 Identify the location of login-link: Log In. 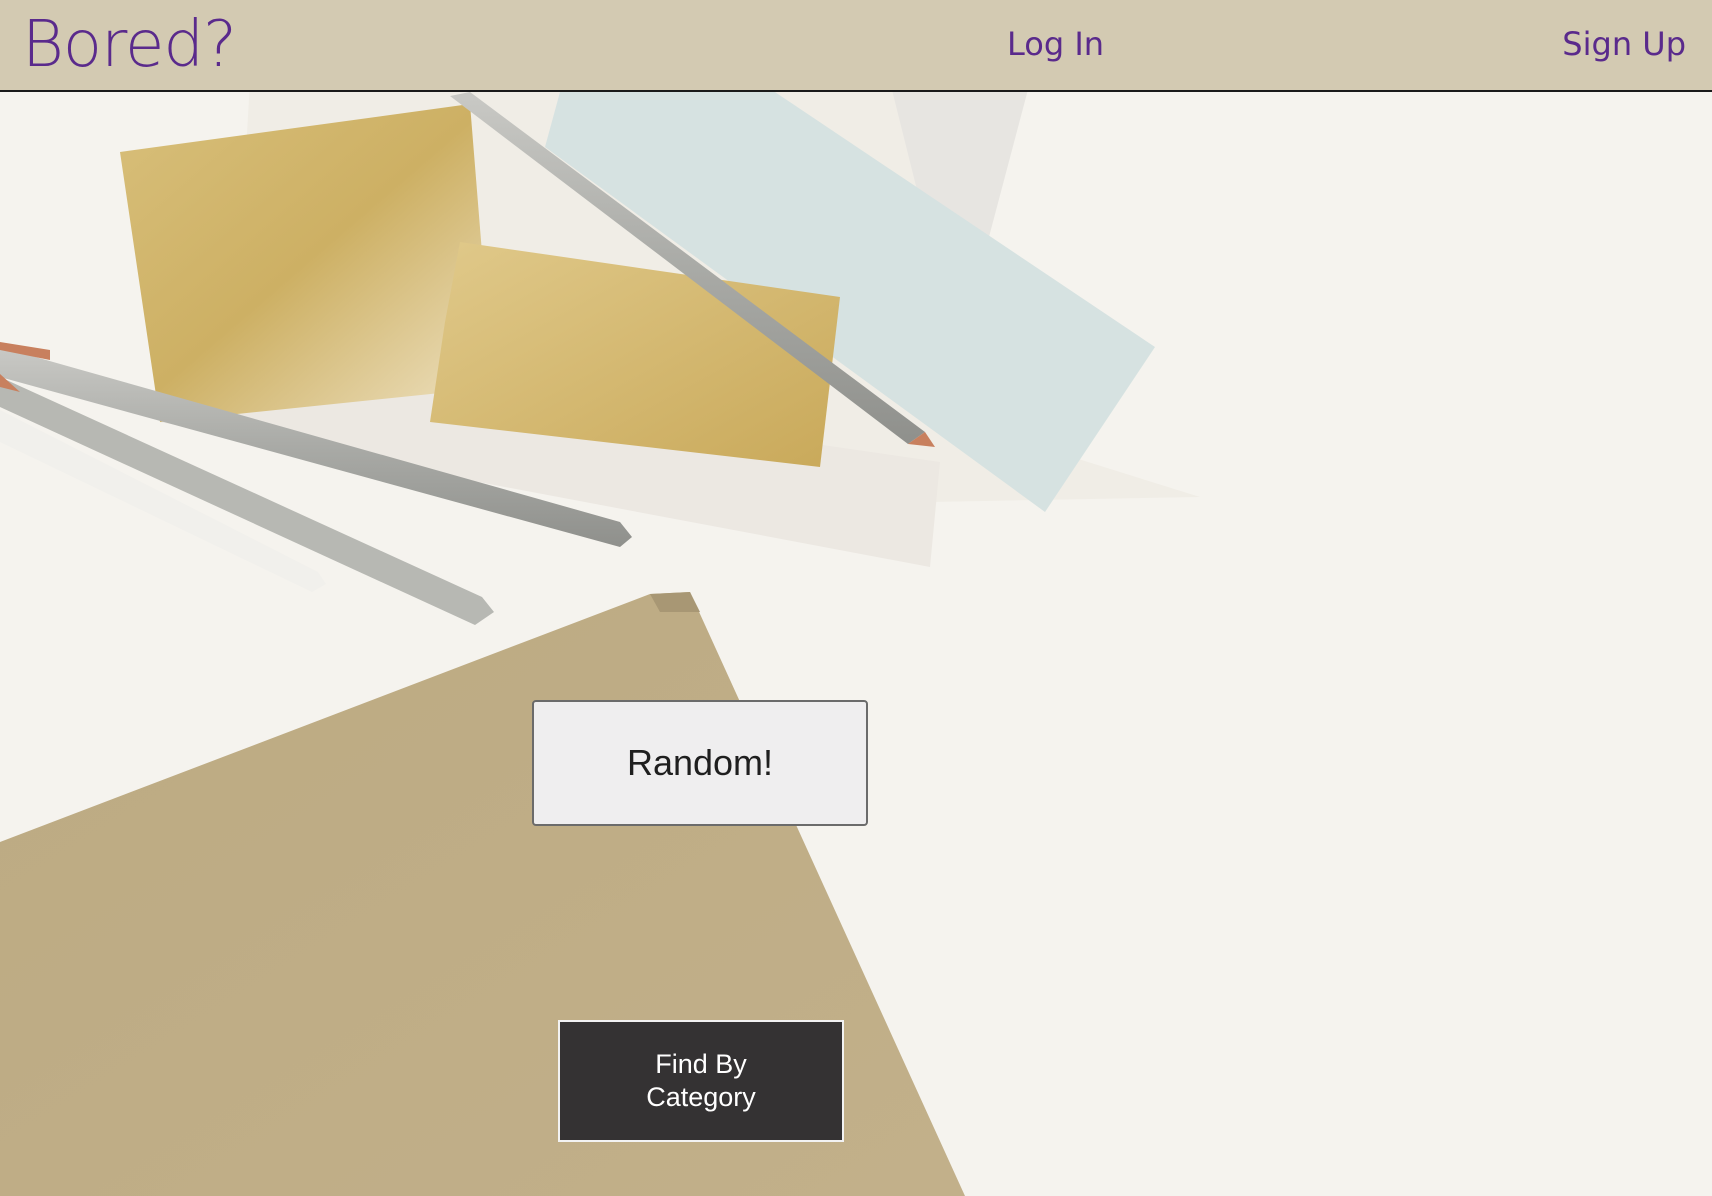
(1055, 44).